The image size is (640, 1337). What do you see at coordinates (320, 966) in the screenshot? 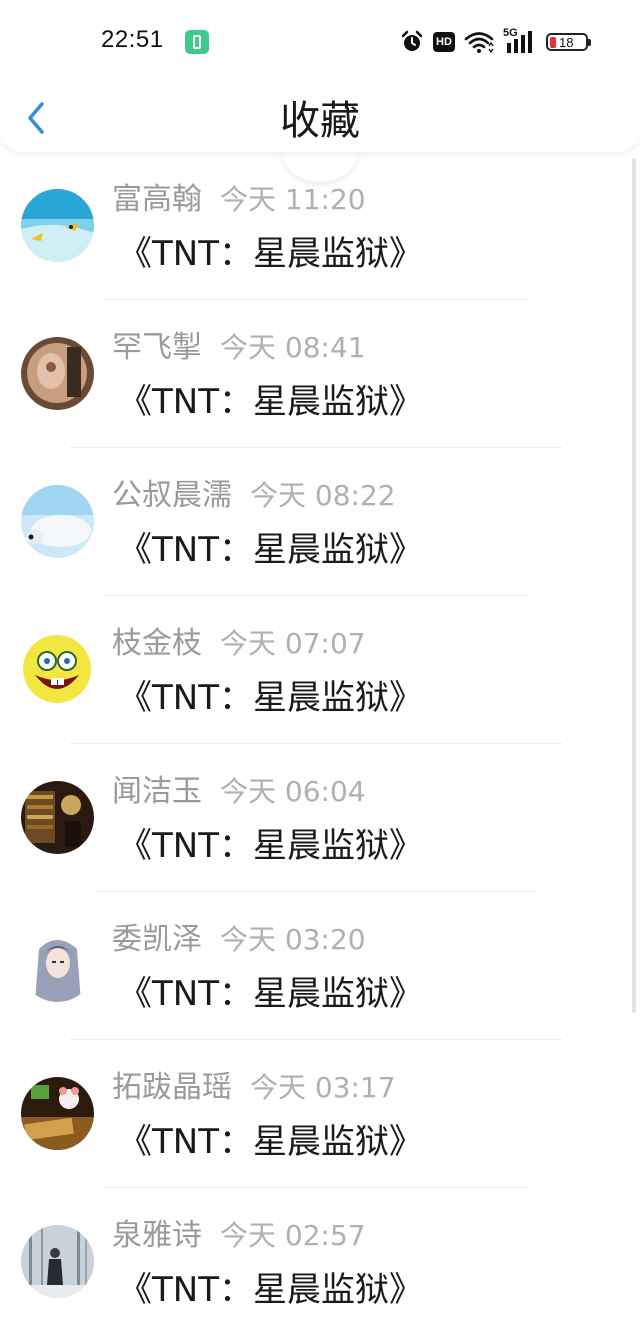
I see `list-item: 委凯泽 今天 03:20 《TNT：星晨监狱》` at bounding box center [320, 966].